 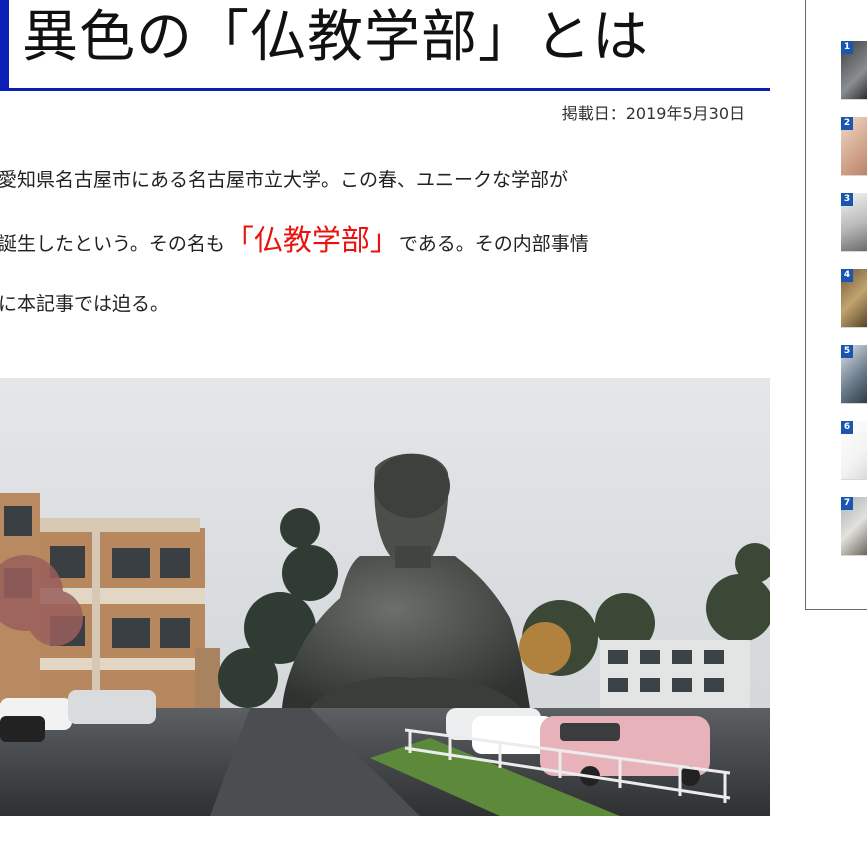 I want to click on rank-badge: 4, so click(x=847, y=275).